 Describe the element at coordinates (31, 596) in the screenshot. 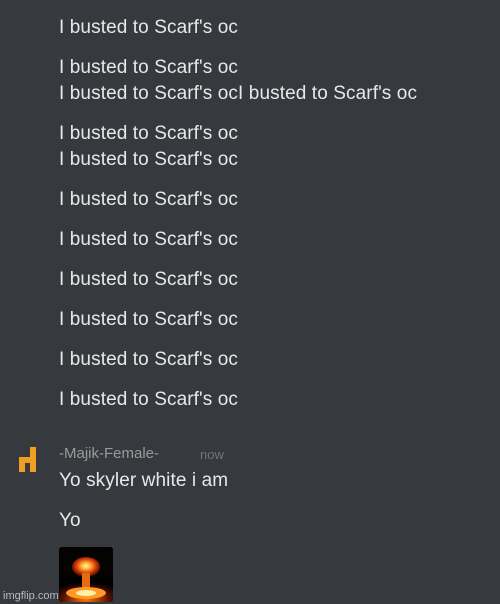

I see `imgflip-watermark: imgflip.com` at that location.